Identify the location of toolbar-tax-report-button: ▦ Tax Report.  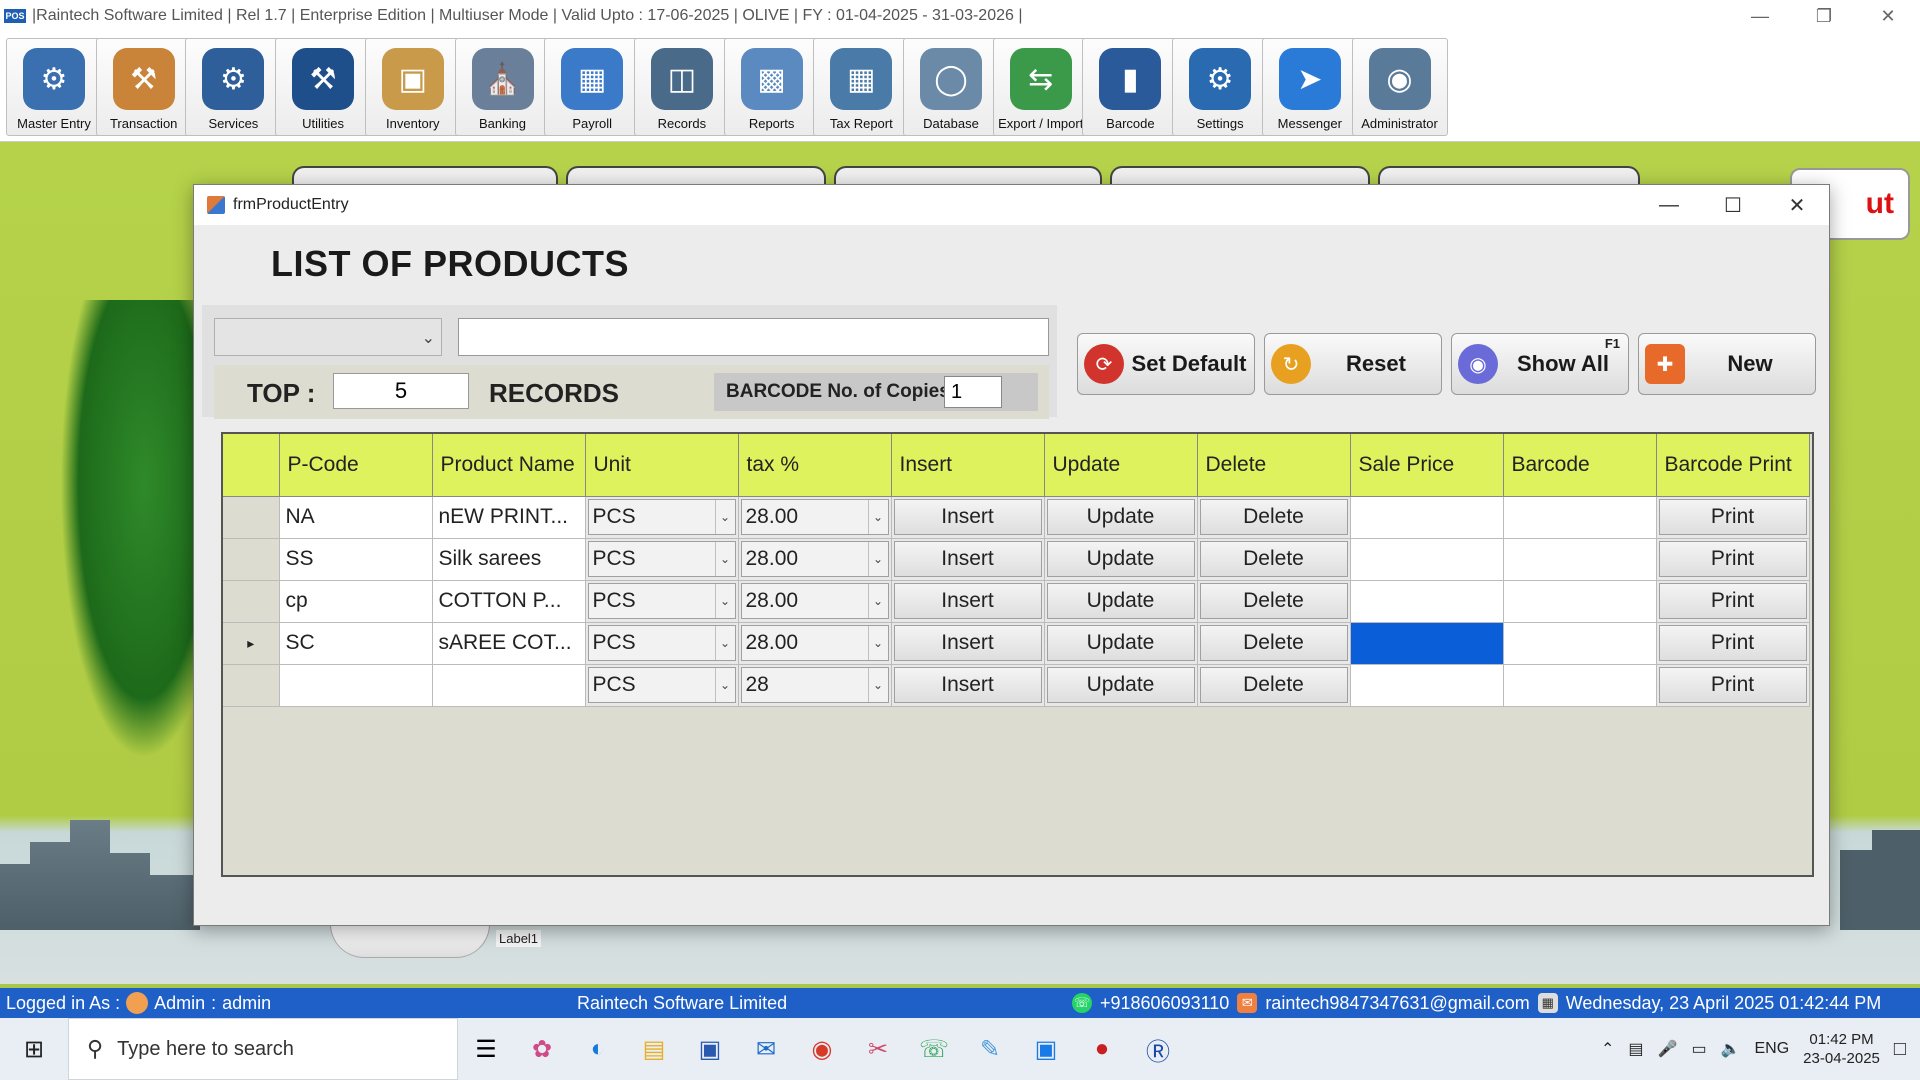
(861, 87).